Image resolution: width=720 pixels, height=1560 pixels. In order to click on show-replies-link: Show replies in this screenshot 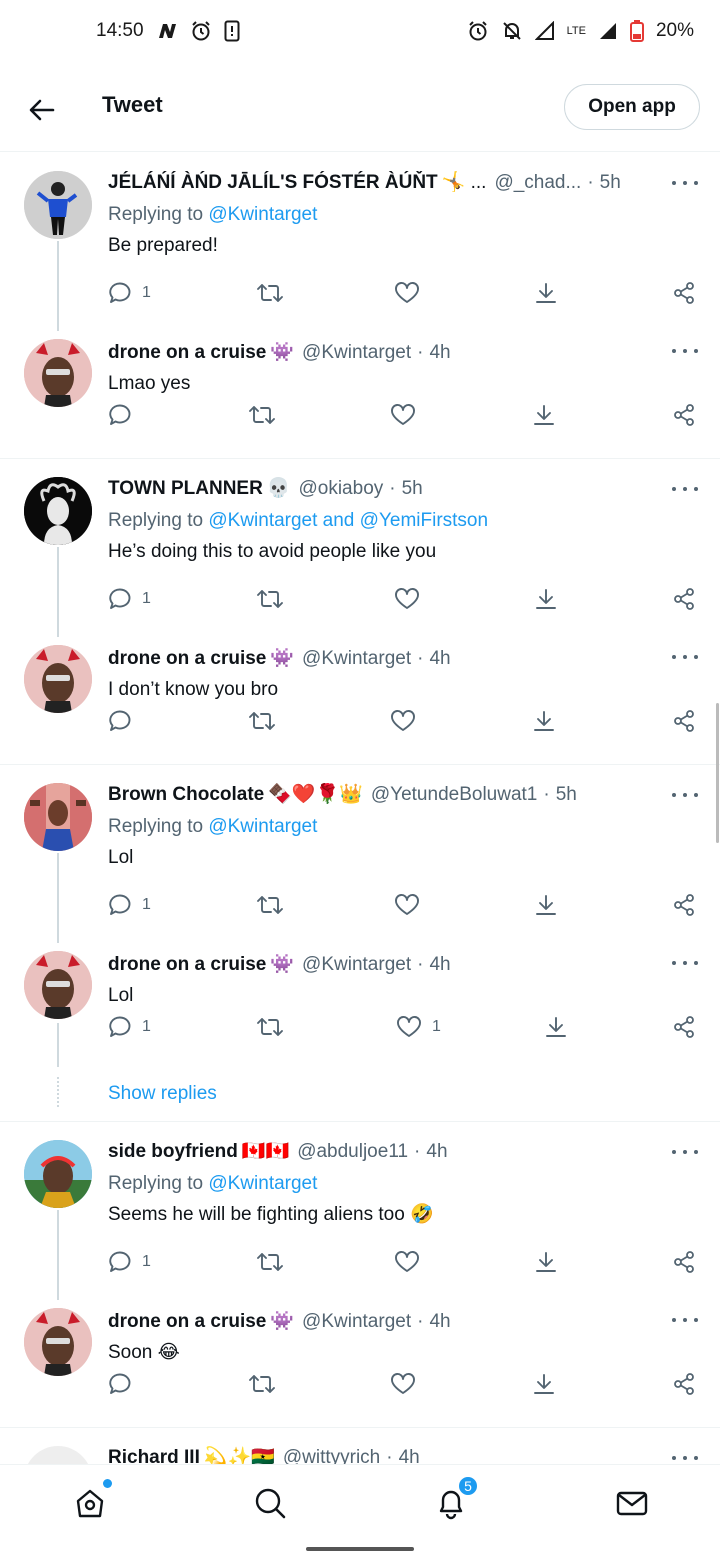, I will do `click(162, 1094)`.